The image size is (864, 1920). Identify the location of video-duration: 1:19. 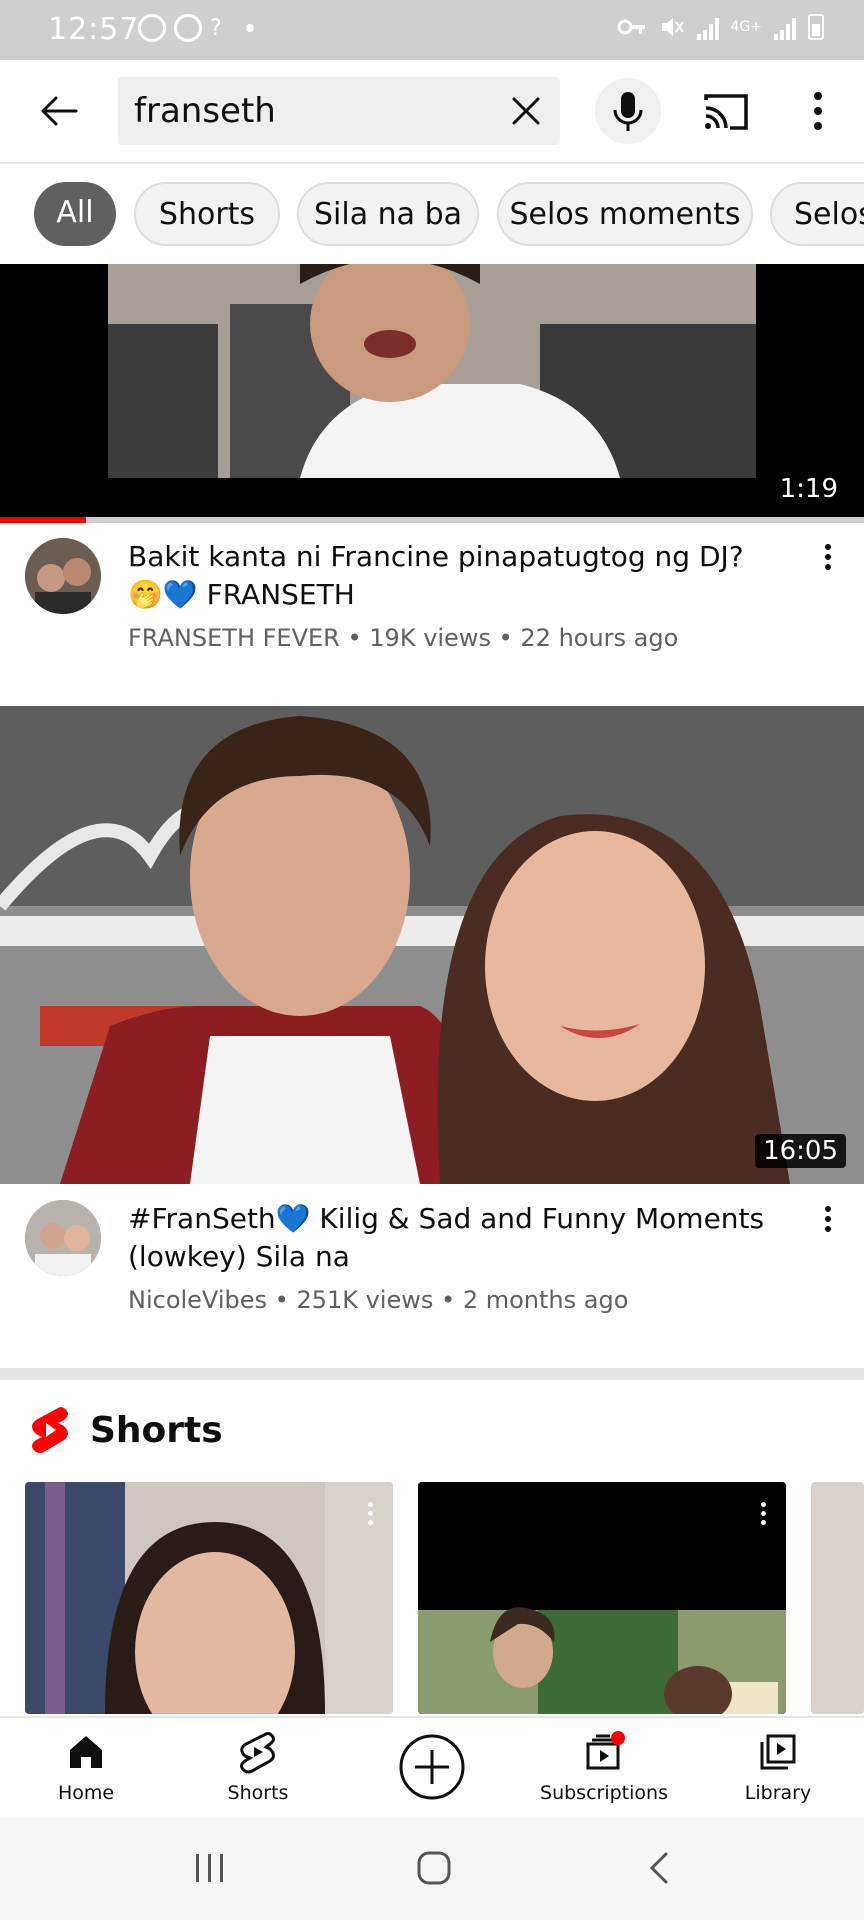
(808, 489).